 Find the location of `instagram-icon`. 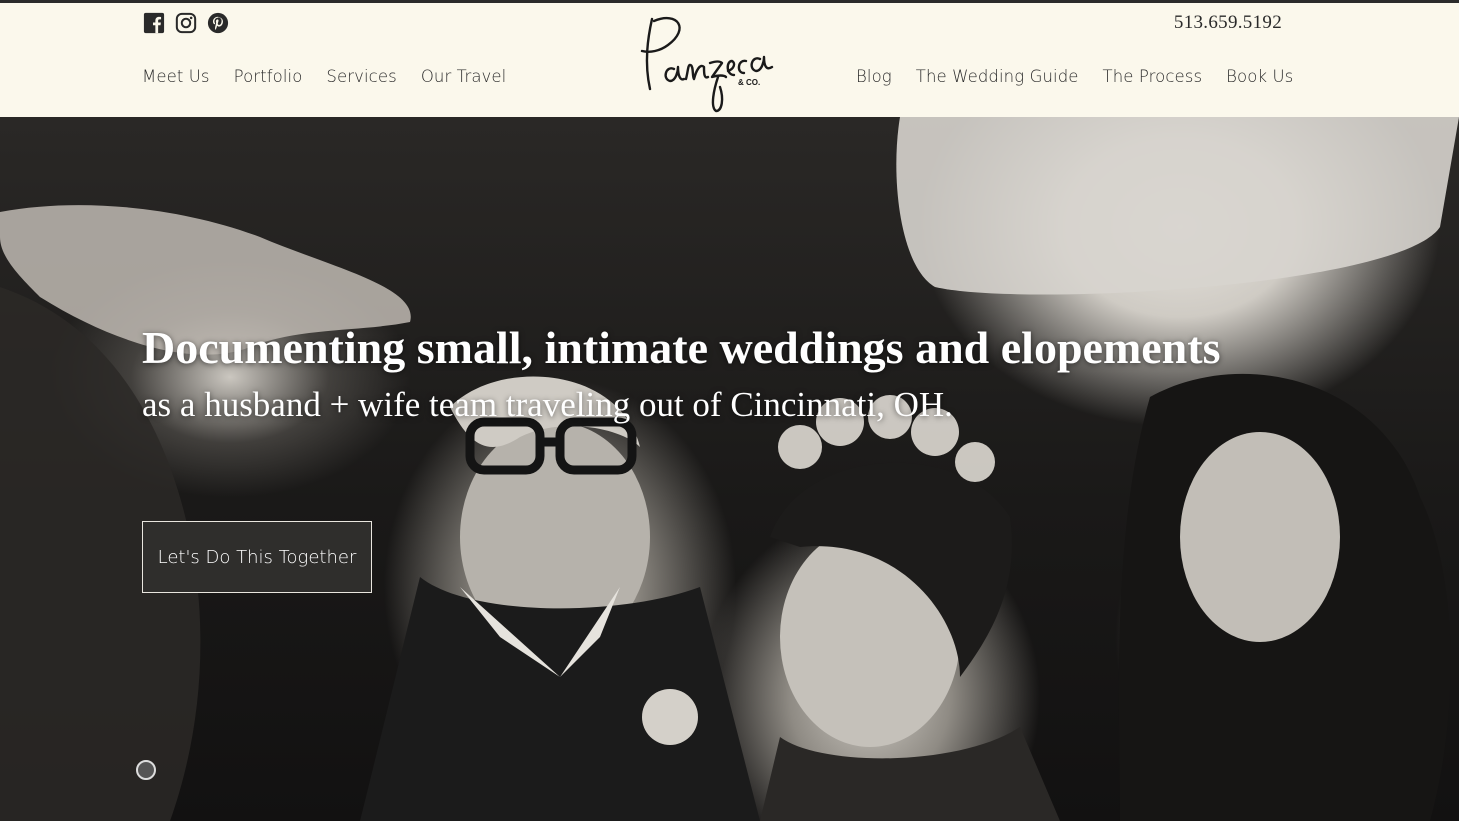

instagram-icon is located at coordinates (186, 23).